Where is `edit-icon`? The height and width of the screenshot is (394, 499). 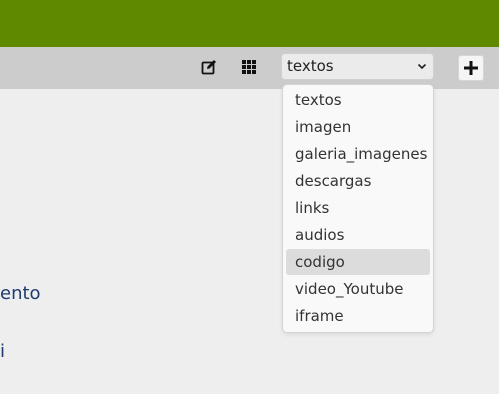 edit-icon is located at coordinates (209, 67).